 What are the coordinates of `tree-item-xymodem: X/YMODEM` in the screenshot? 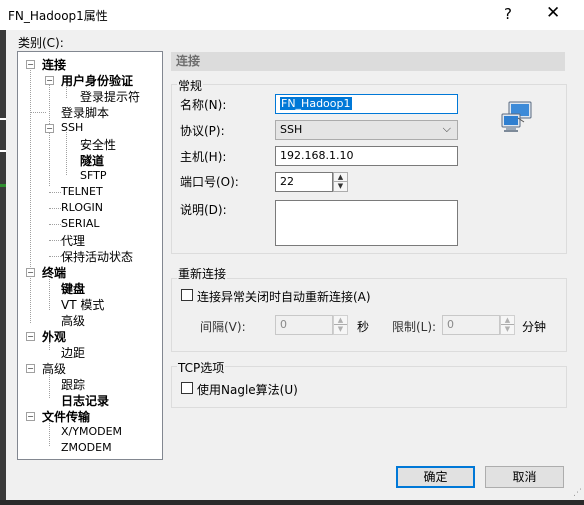 It's located at (91, 431).